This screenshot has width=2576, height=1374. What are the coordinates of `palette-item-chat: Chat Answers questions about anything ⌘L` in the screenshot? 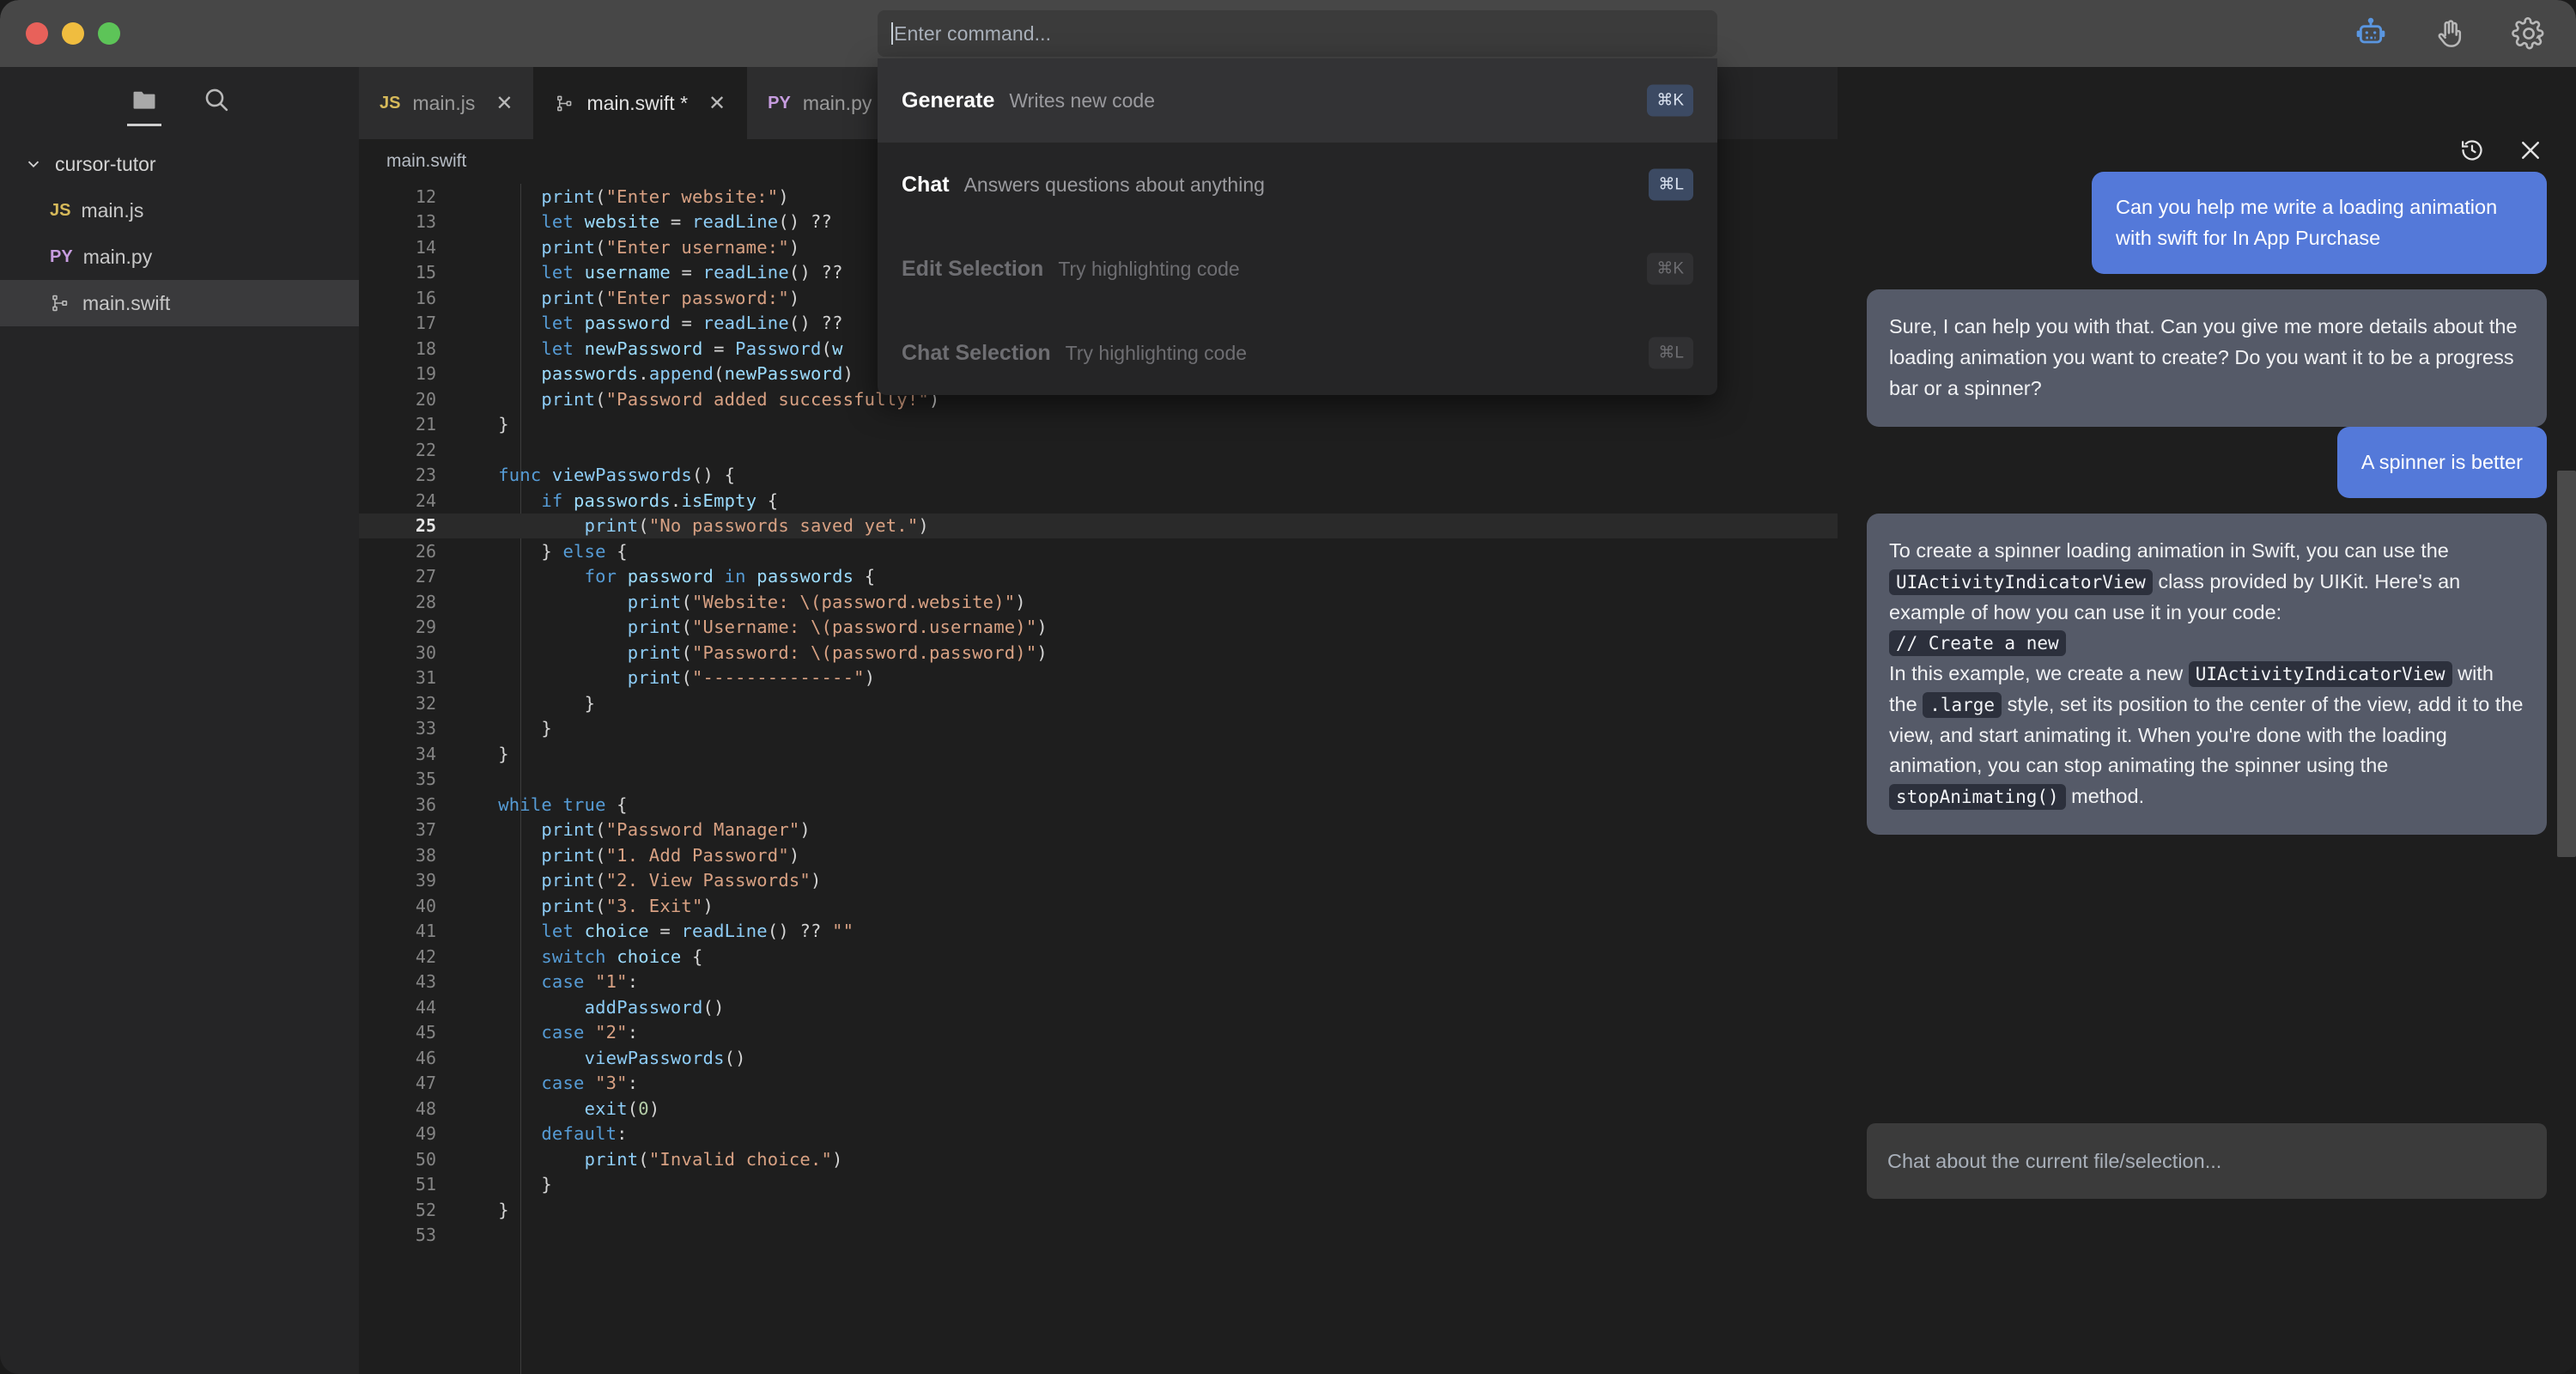 It's located at (1297, 185).